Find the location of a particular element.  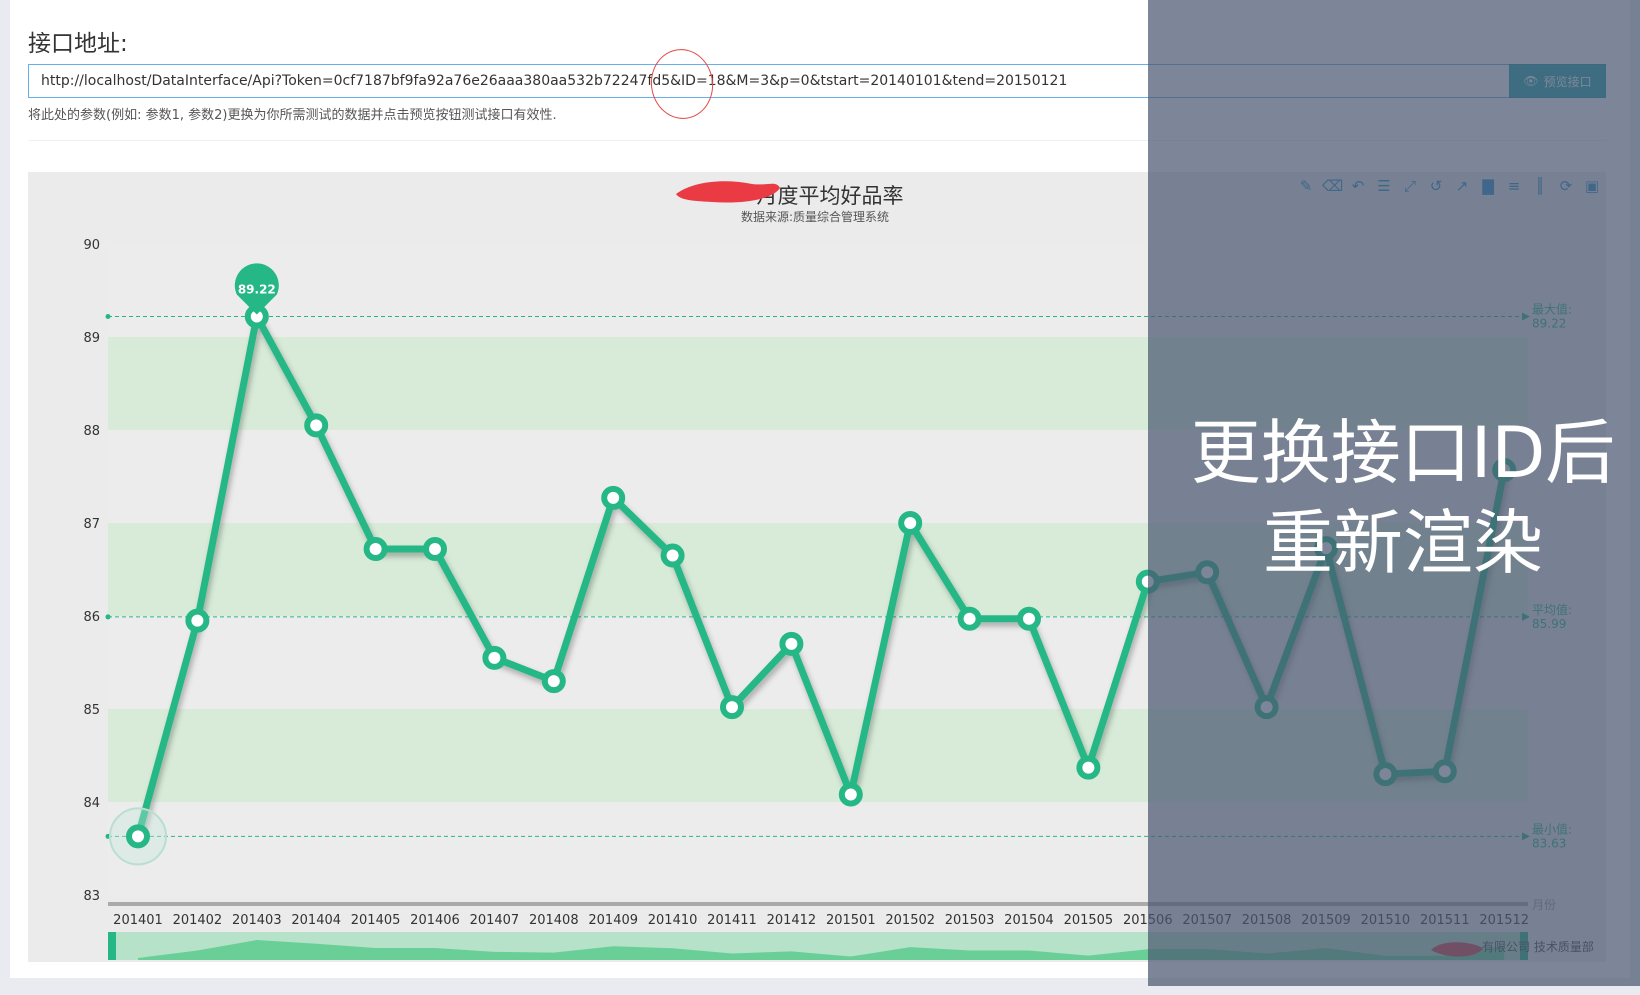

min-mark-value: 83.63 is located at coordinates (1549, 843).